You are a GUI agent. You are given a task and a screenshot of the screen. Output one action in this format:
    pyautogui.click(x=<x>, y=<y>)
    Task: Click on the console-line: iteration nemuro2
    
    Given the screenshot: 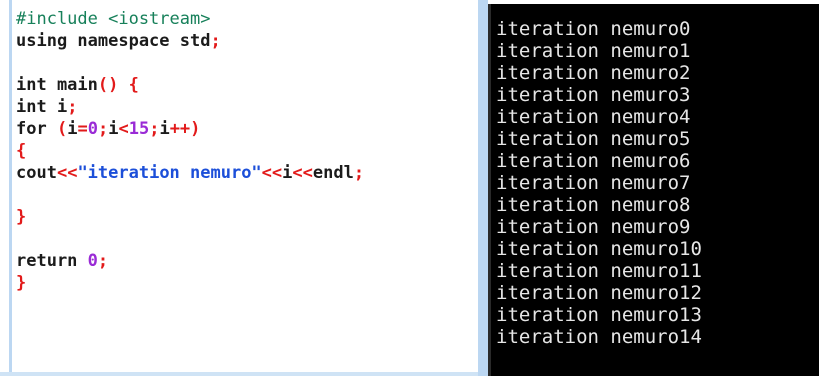 What is the action you would take?
    pyautogui.click(x=593, y=73)
    